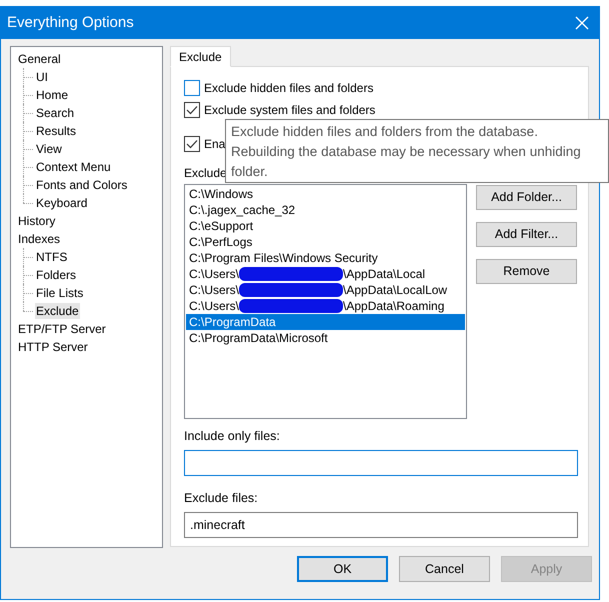  What do you see at coordinates (444, 569) in the screenshot?
I see `dialog-button: Cancel` at bounding box center [444, 569].